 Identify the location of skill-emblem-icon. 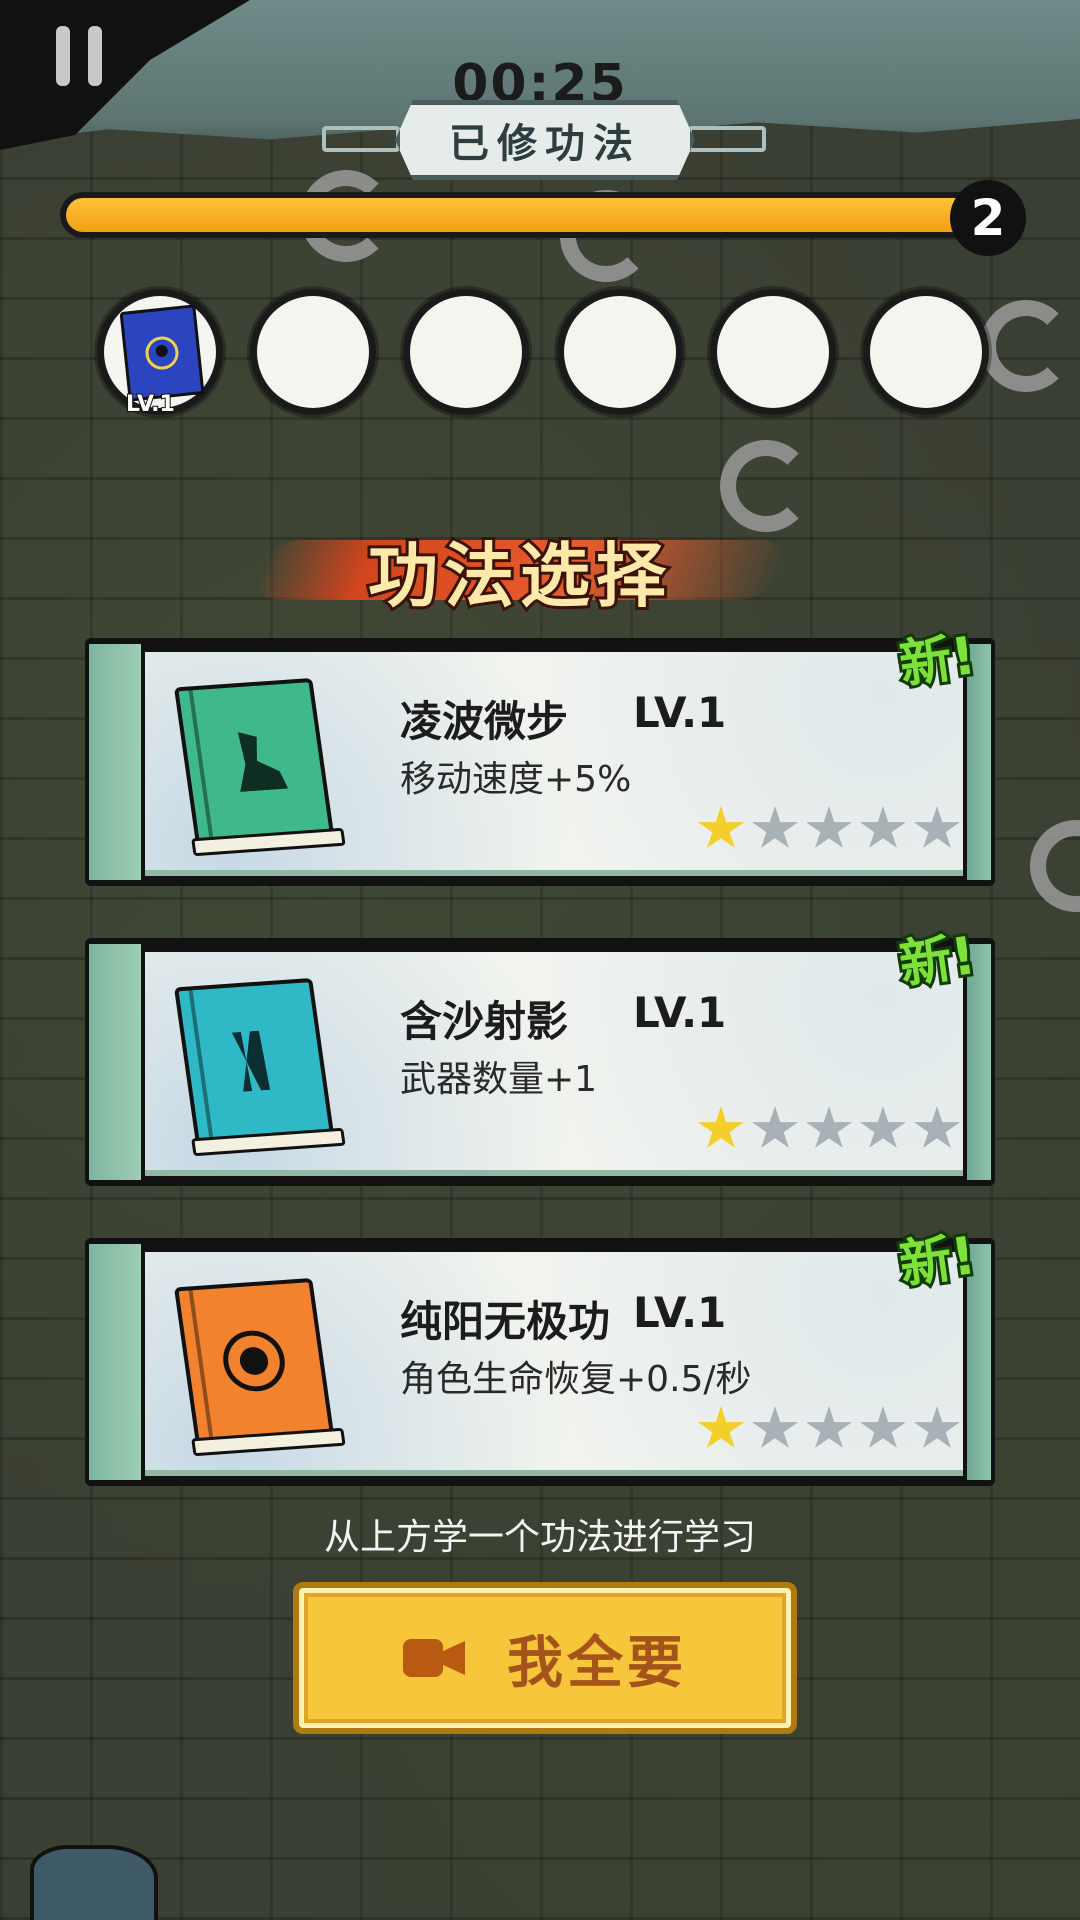
(162, 353).